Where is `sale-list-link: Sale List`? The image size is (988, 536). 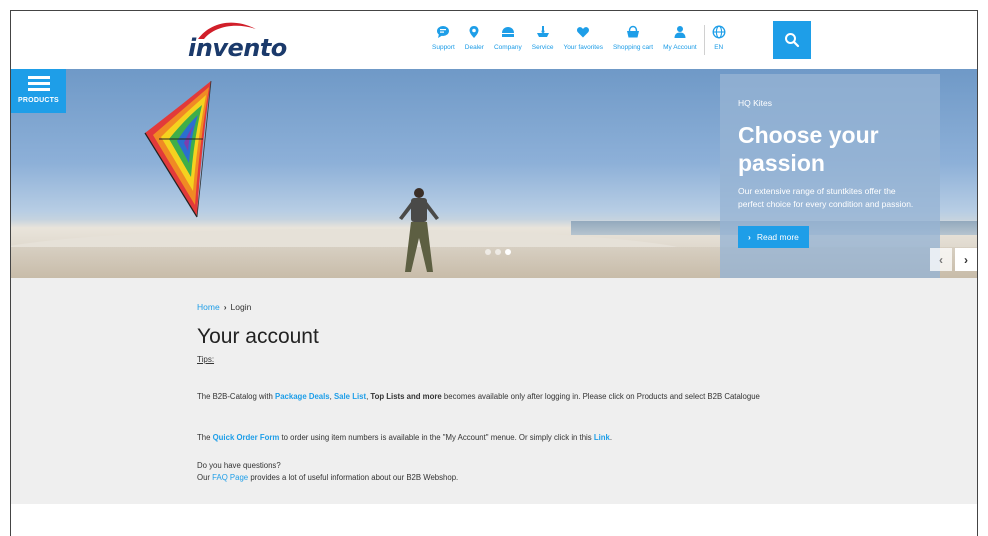
sale-list-link: Sale List is located at coordinates (350, 396).